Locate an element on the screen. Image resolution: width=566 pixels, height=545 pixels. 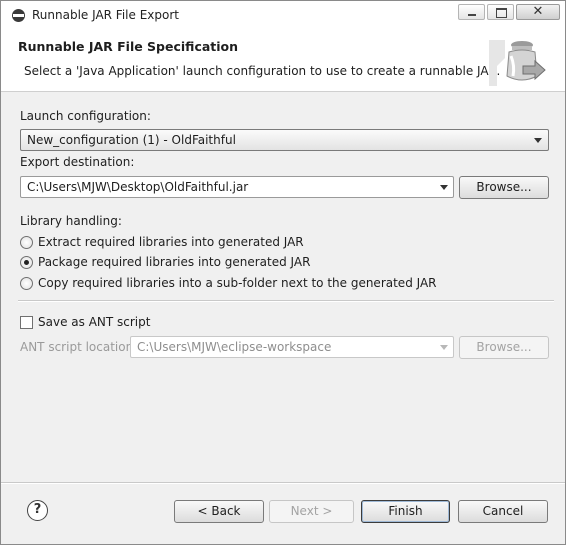
save-ant-script-label: Save as ANT script is located at coordinates (94, 322).